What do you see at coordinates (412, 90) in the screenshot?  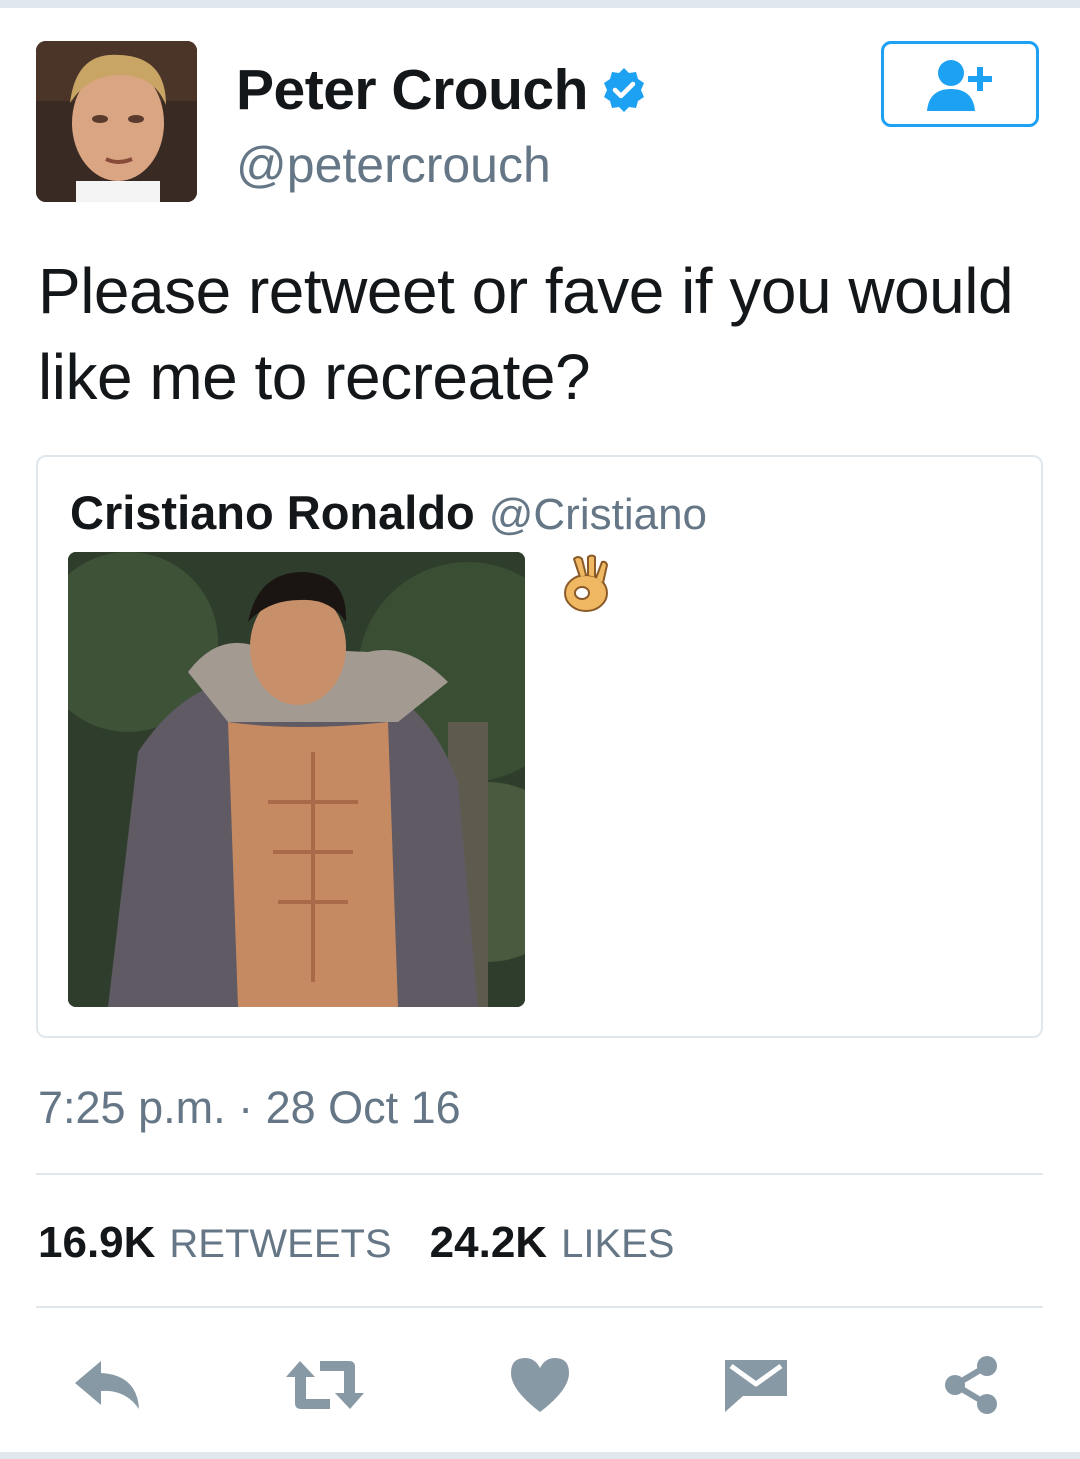 I see `author-name: Peter Crouch` at bounding box center [412, 90].